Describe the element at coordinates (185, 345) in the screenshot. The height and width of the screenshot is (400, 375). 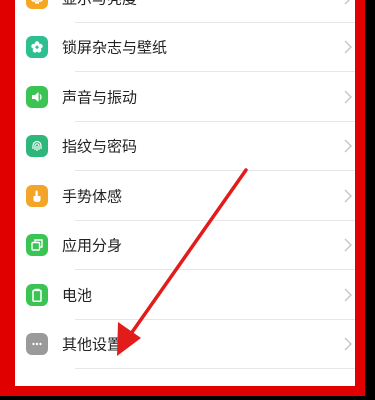
I see `settings-item-other-settings: 其他设置` at that location.